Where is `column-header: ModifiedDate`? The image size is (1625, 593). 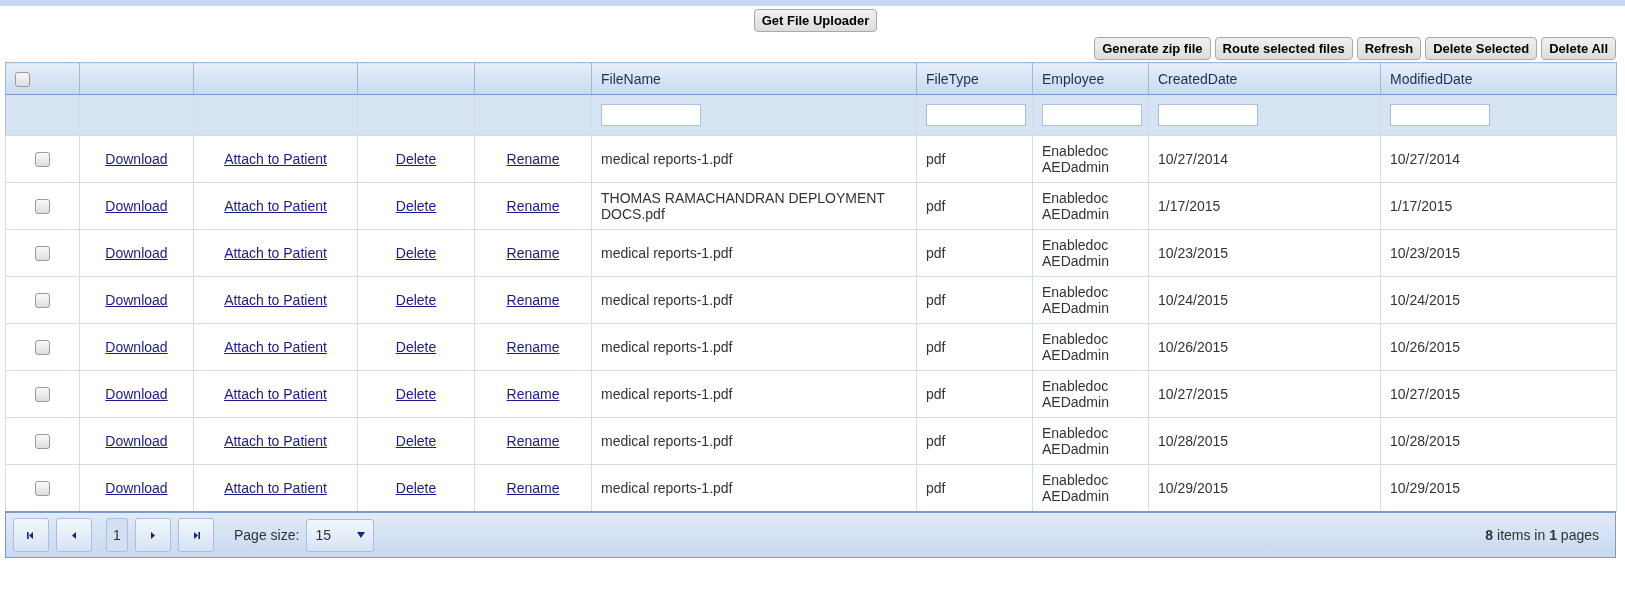 column-header: ModifiedDate is located at coordinates (1431, 78).